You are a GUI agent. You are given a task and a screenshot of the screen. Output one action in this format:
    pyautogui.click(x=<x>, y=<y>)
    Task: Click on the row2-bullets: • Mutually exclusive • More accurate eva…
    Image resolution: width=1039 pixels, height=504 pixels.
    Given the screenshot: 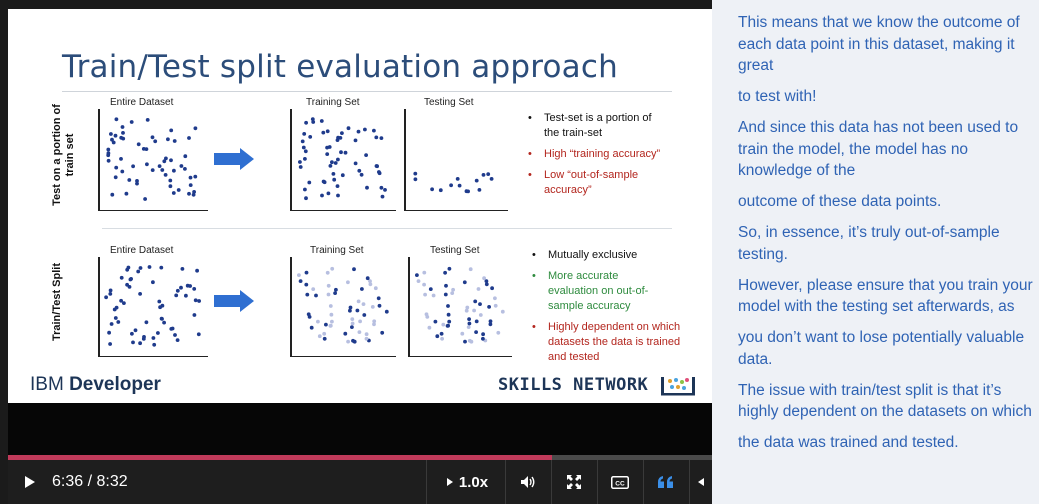 What is the action you would take?
    pyautogui.click(x=619, y=309)
    